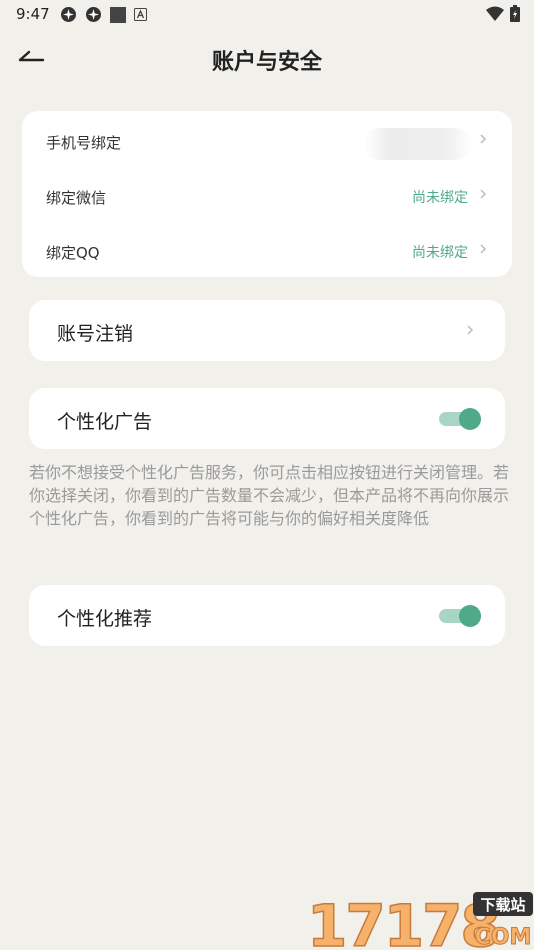 The width and height of the screenshot is (534, 950). I want to click on personalized-recommend-row: 个性化推荐, so click(267, 615).